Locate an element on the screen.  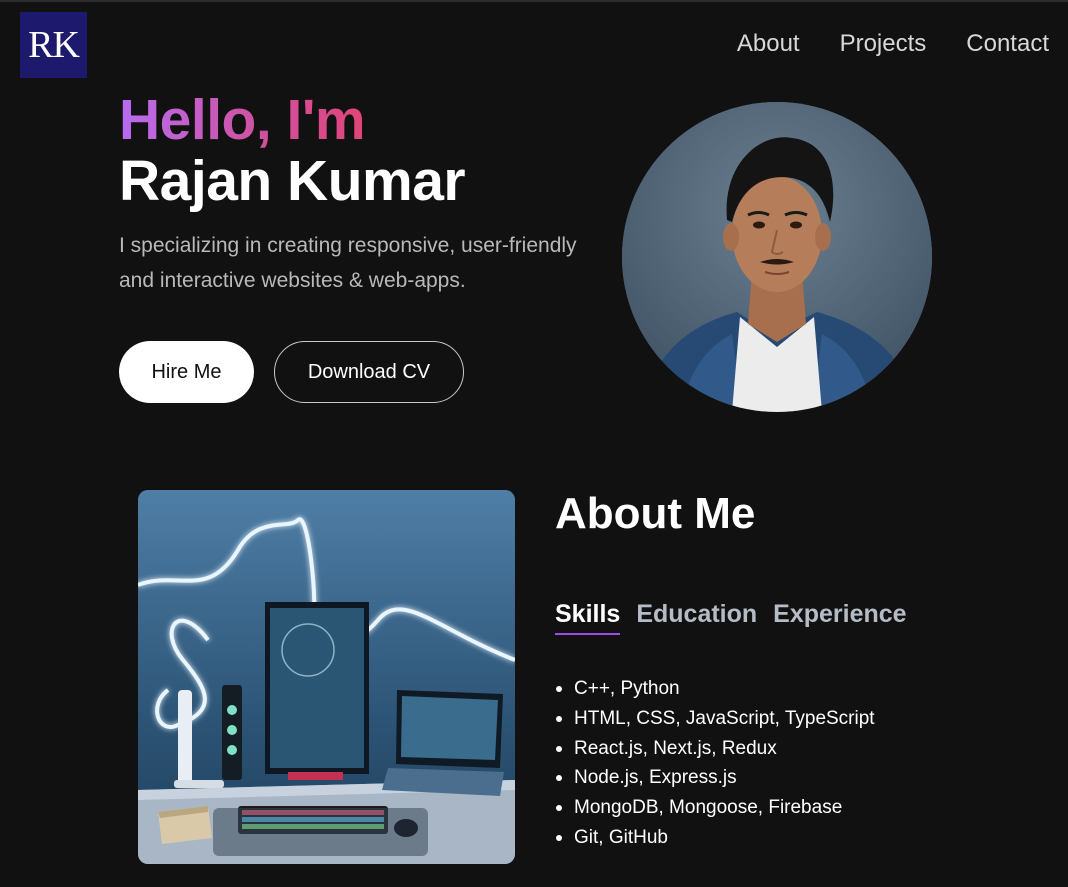
about-title: About Me is located at coordinates (655, 513).